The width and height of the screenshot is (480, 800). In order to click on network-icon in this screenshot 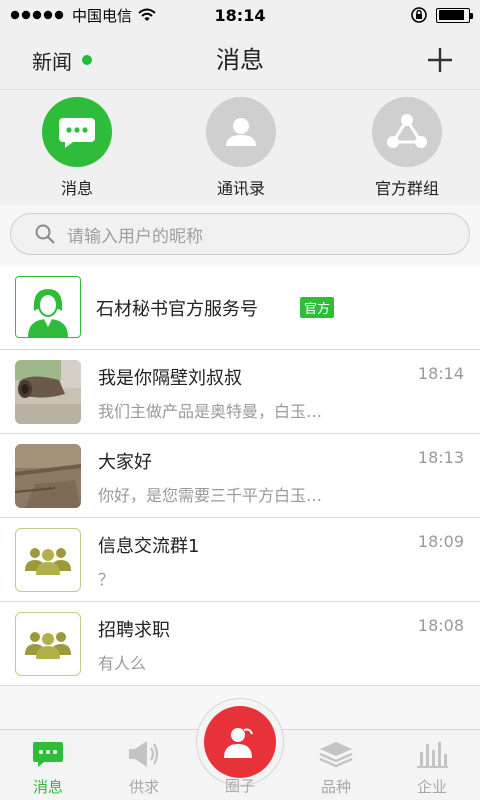, I will do `click(407, 132)`.